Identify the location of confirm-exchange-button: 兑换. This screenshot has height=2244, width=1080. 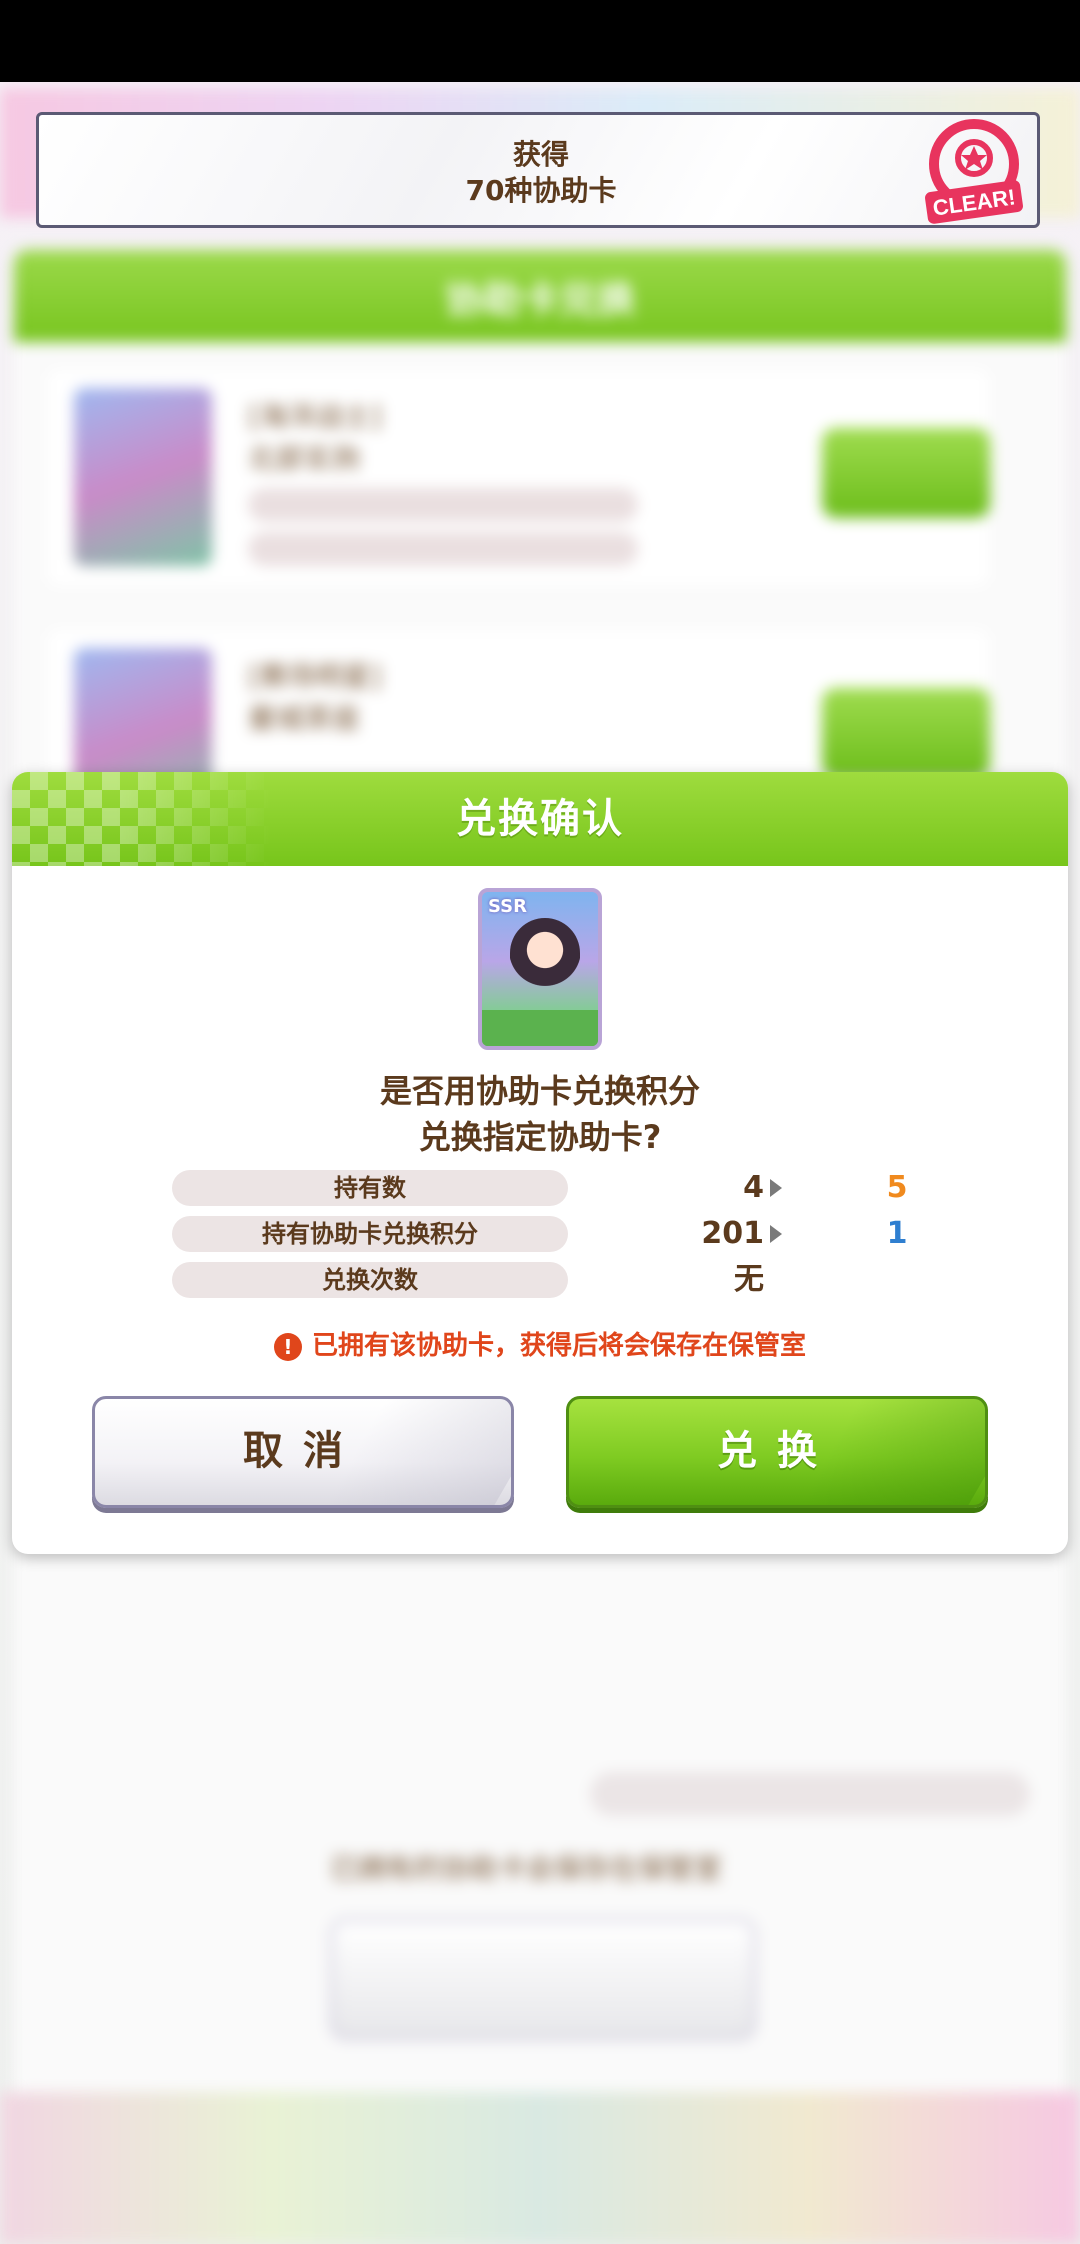
(777, 1452).